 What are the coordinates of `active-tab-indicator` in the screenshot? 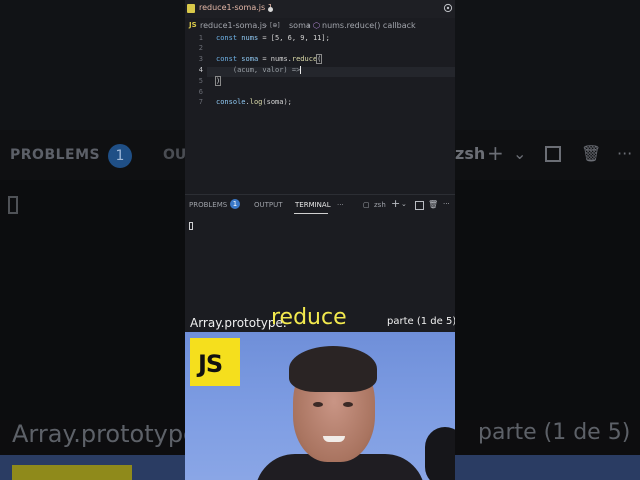 It's located at (311, 213).